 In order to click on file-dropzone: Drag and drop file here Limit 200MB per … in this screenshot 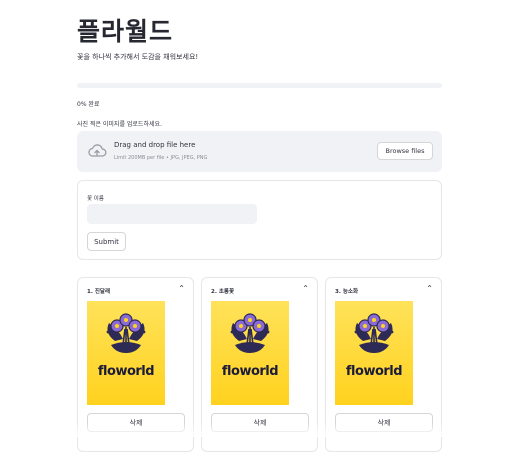, I will do `click(259, 151)`.